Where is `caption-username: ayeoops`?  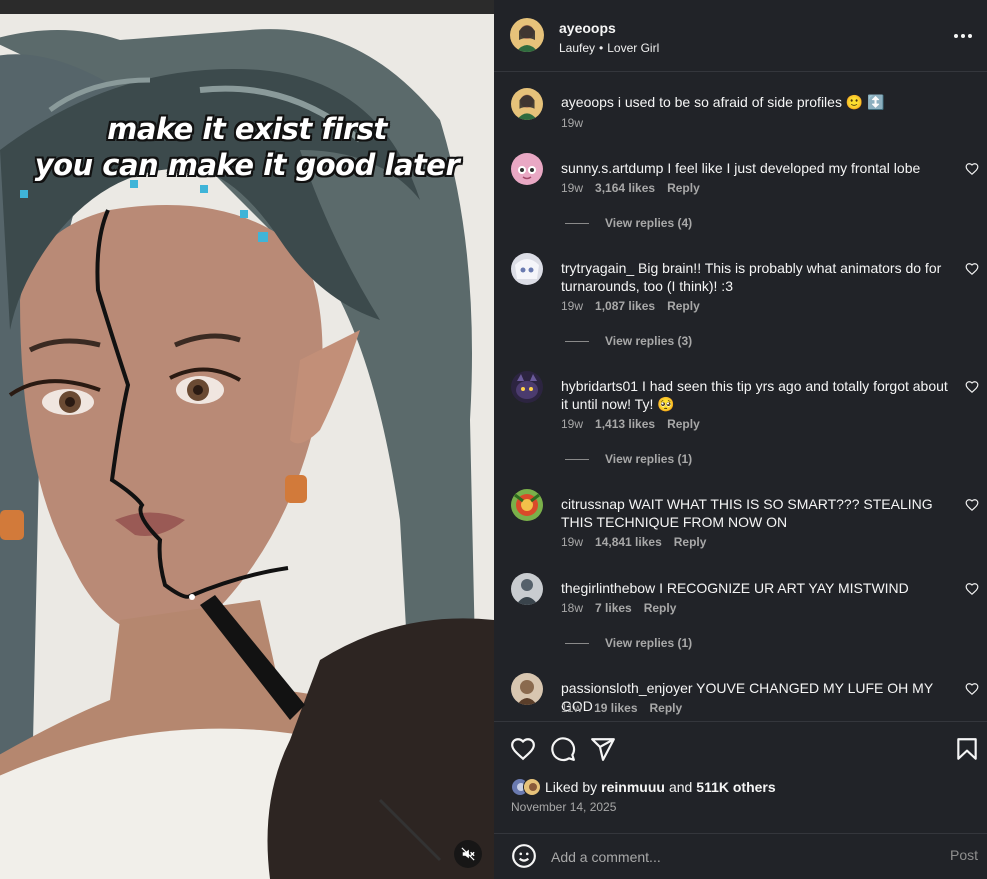
caption-username: ayeoops is located at coordinates (587, 102).